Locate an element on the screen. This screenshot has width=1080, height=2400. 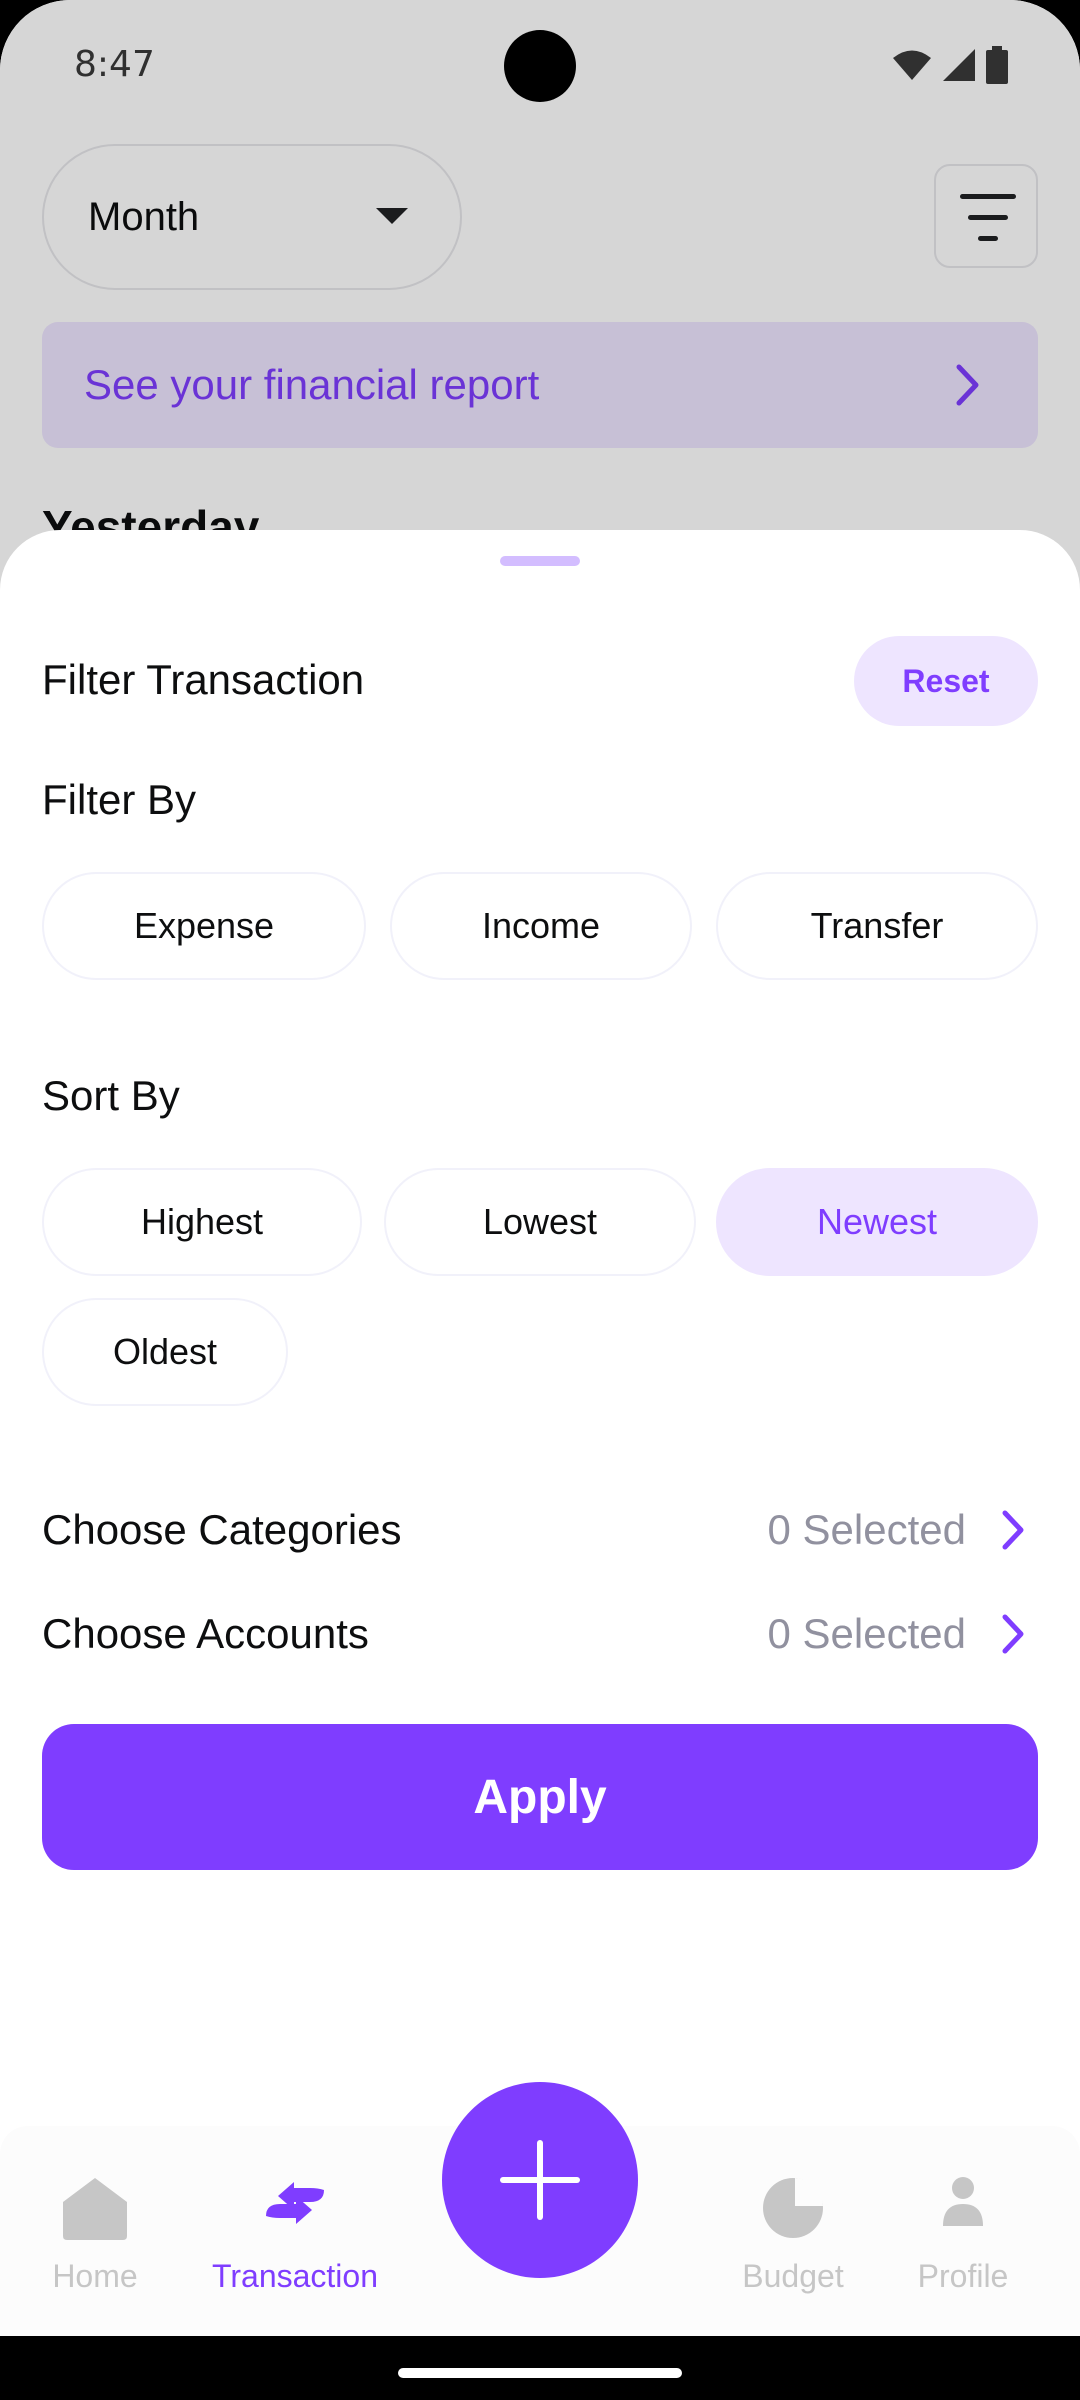
nav-item-budget: Budget is located at coordinates (793, 2231).